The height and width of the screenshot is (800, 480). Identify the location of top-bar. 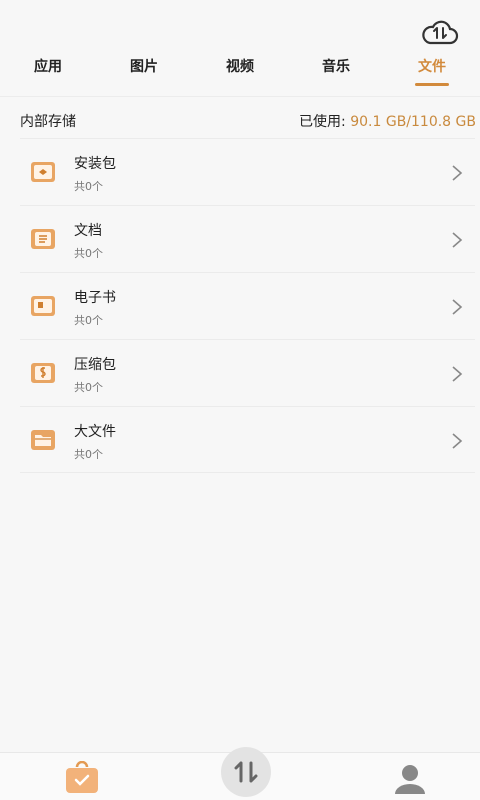
(240, 24).